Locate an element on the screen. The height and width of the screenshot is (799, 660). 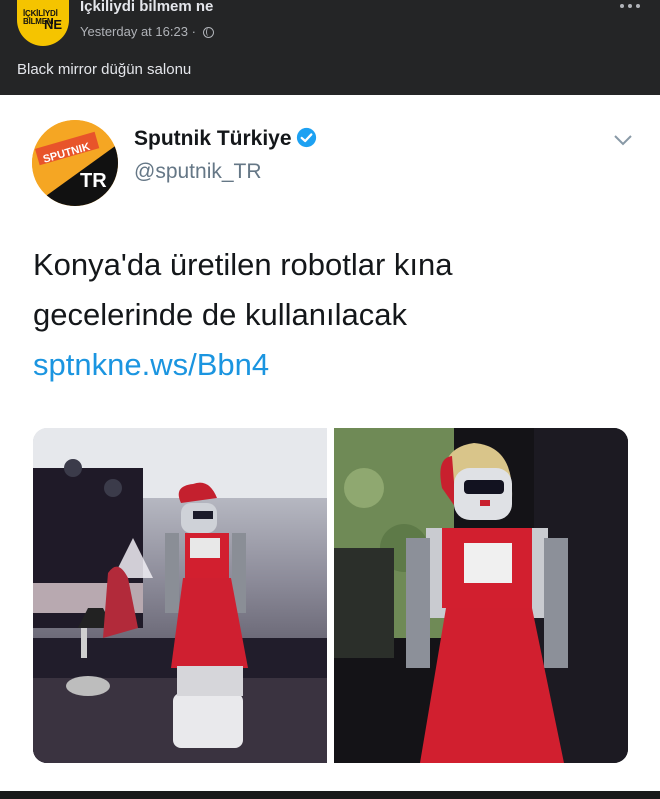
post-meta: Yesterday at 16:23 · is located at coordinates (147, 31).